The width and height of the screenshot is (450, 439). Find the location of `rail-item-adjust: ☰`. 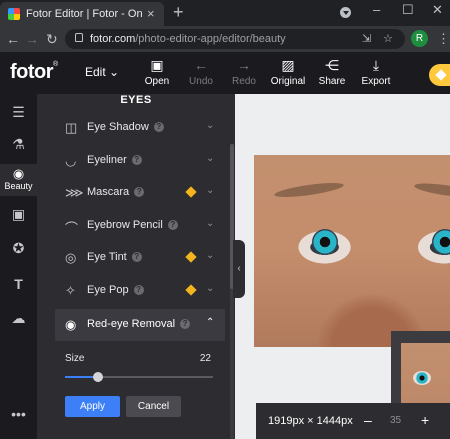

rail-item-adjust: ☰ is located at coordinates (18, 116).